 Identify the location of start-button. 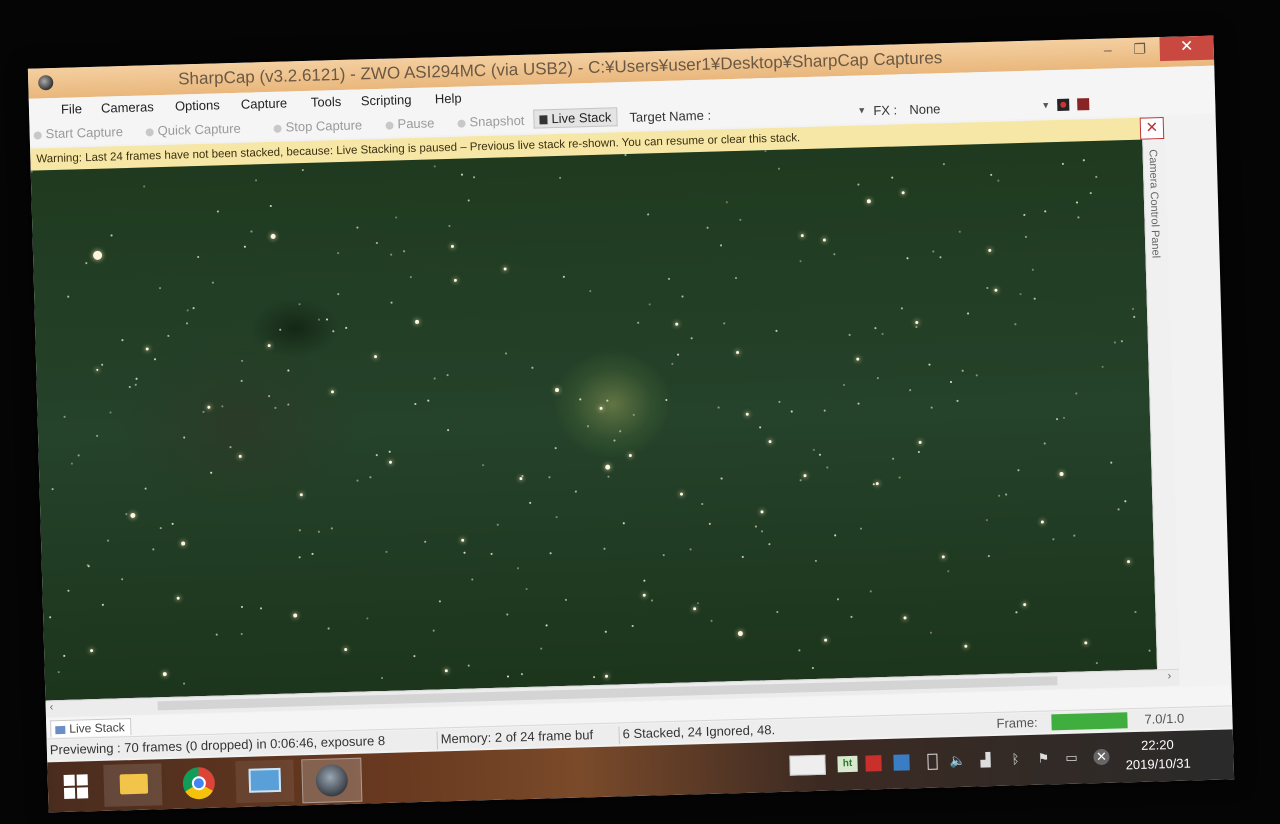
(76, 786).